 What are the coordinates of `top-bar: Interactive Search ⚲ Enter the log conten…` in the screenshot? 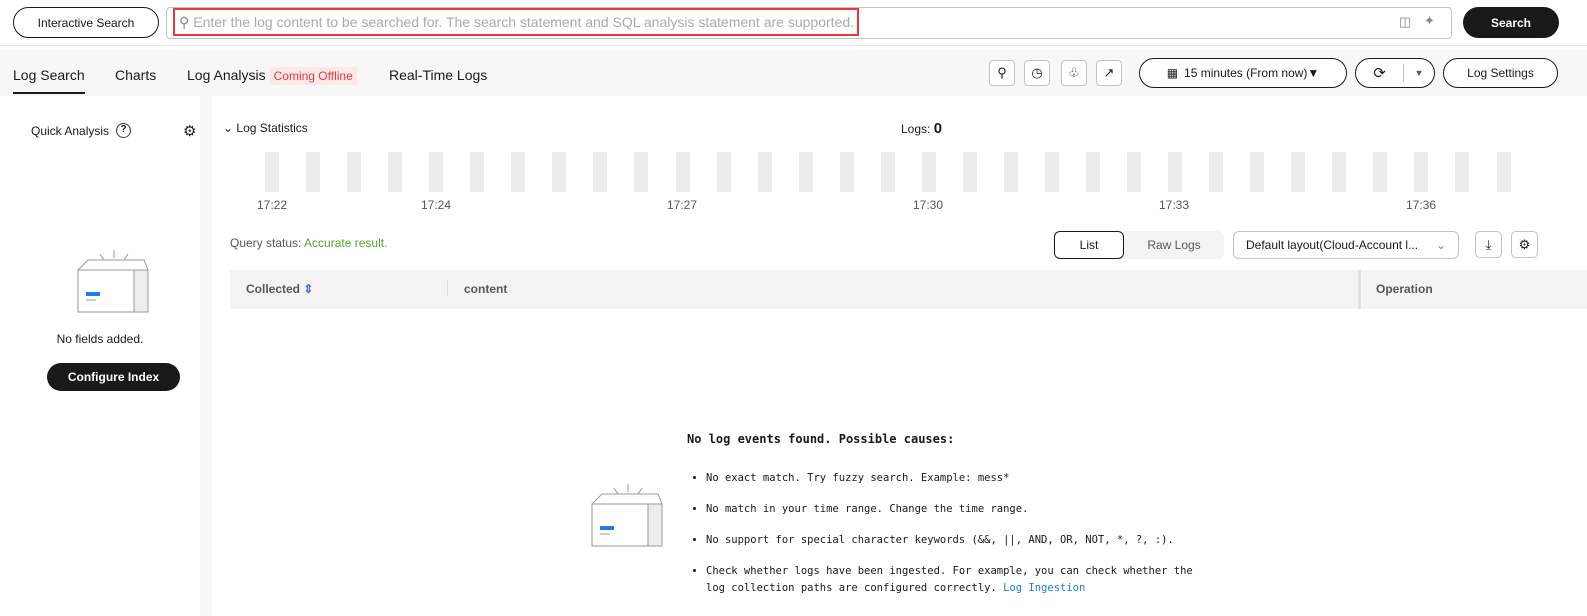 It's located at (793, 23).